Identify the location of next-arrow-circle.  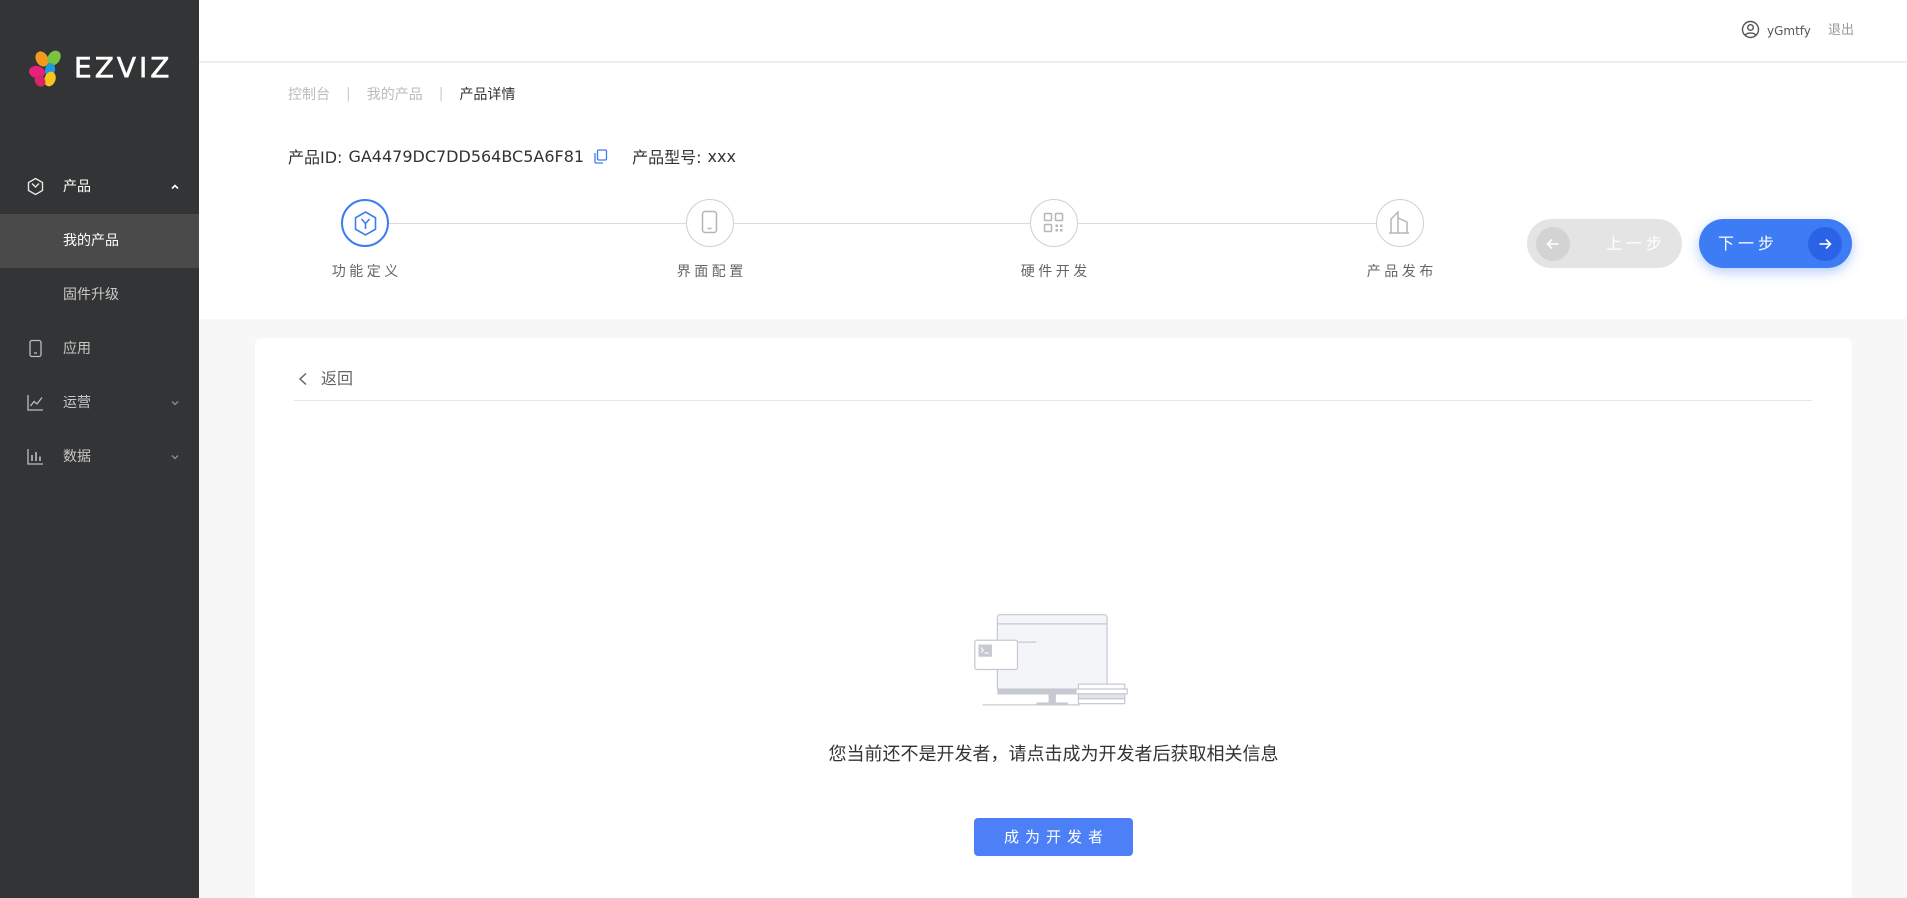
(1825, 243).